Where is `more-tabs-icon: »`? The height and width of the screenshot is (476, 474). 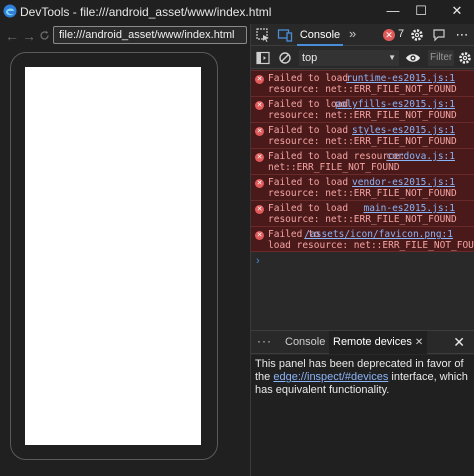 more-tabs-icon: » is located at coordinates (352, 33).